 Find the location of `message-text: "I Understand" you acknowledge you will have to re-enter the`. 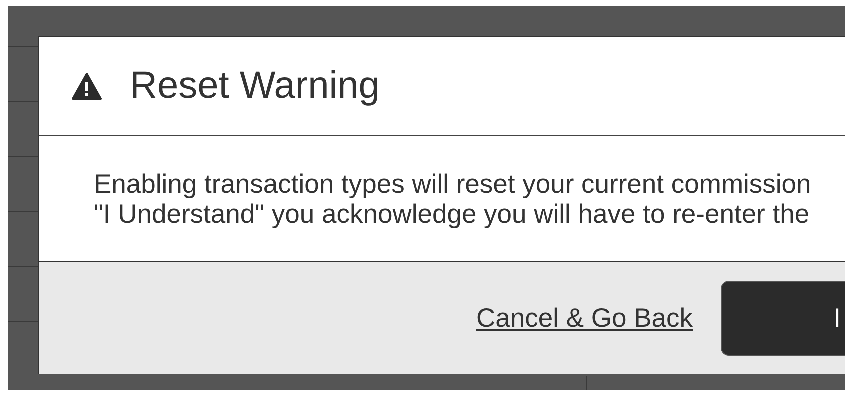

message-text: "I Understand" you acknowledge you will have to re-enter the is located at coordinates (452, 214).